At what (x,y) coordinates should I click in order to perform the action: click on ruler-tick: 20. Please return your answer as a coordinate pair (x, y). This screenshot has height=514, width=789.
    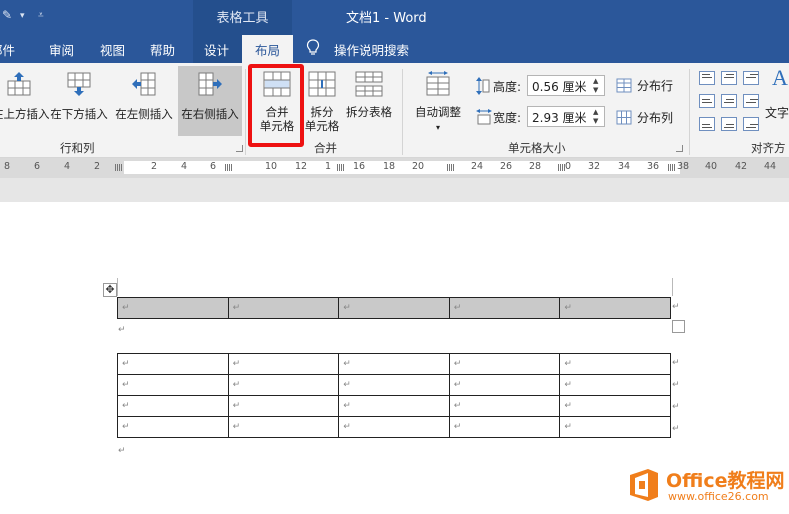
    Looking at the image, I should click on (418, 166).